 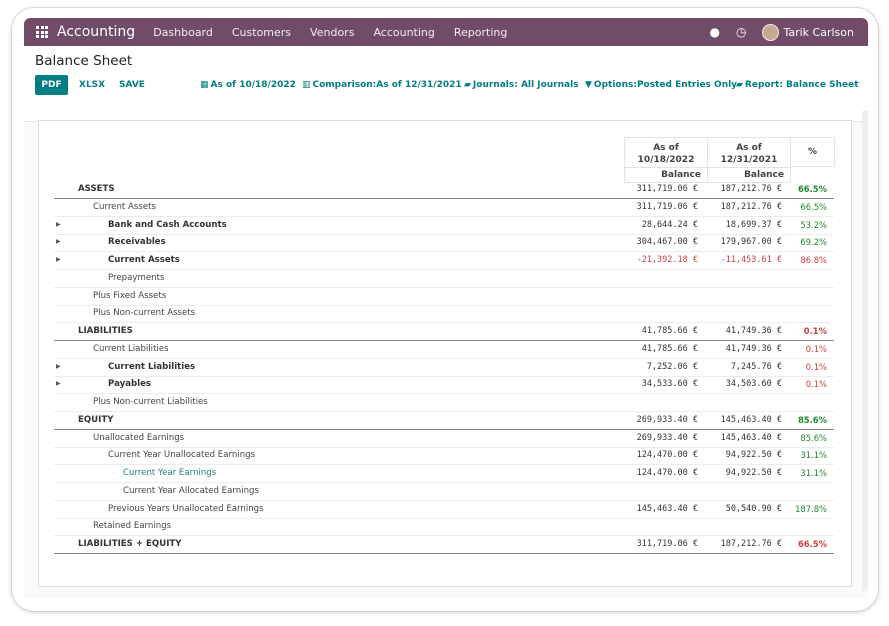 I want to click on percent-change: 86.8%, so click(x=813, y=260).